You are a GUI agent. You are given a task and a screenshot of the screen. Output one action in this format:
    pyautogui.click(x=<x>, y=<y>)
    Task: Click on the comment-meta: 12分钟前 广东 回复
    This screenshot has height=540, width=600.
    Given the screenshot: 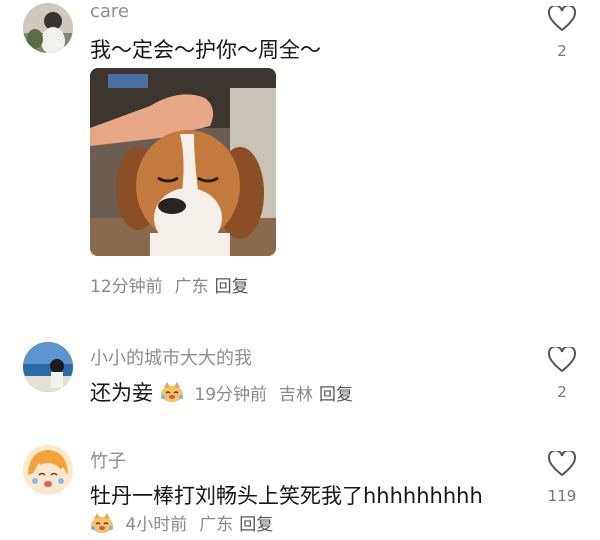 What is the action you would take?
    pyautogui.click(x=169, y=284)
    